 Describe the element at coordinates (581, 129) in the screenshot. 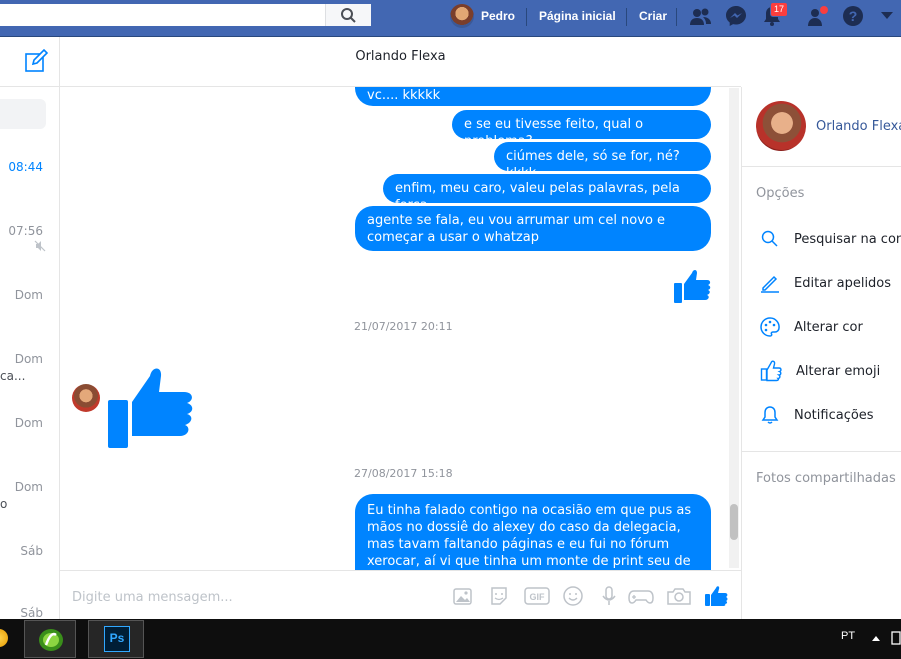

I see `message-bubble: e se eu tivesse feito, qual o problema?` at that location.